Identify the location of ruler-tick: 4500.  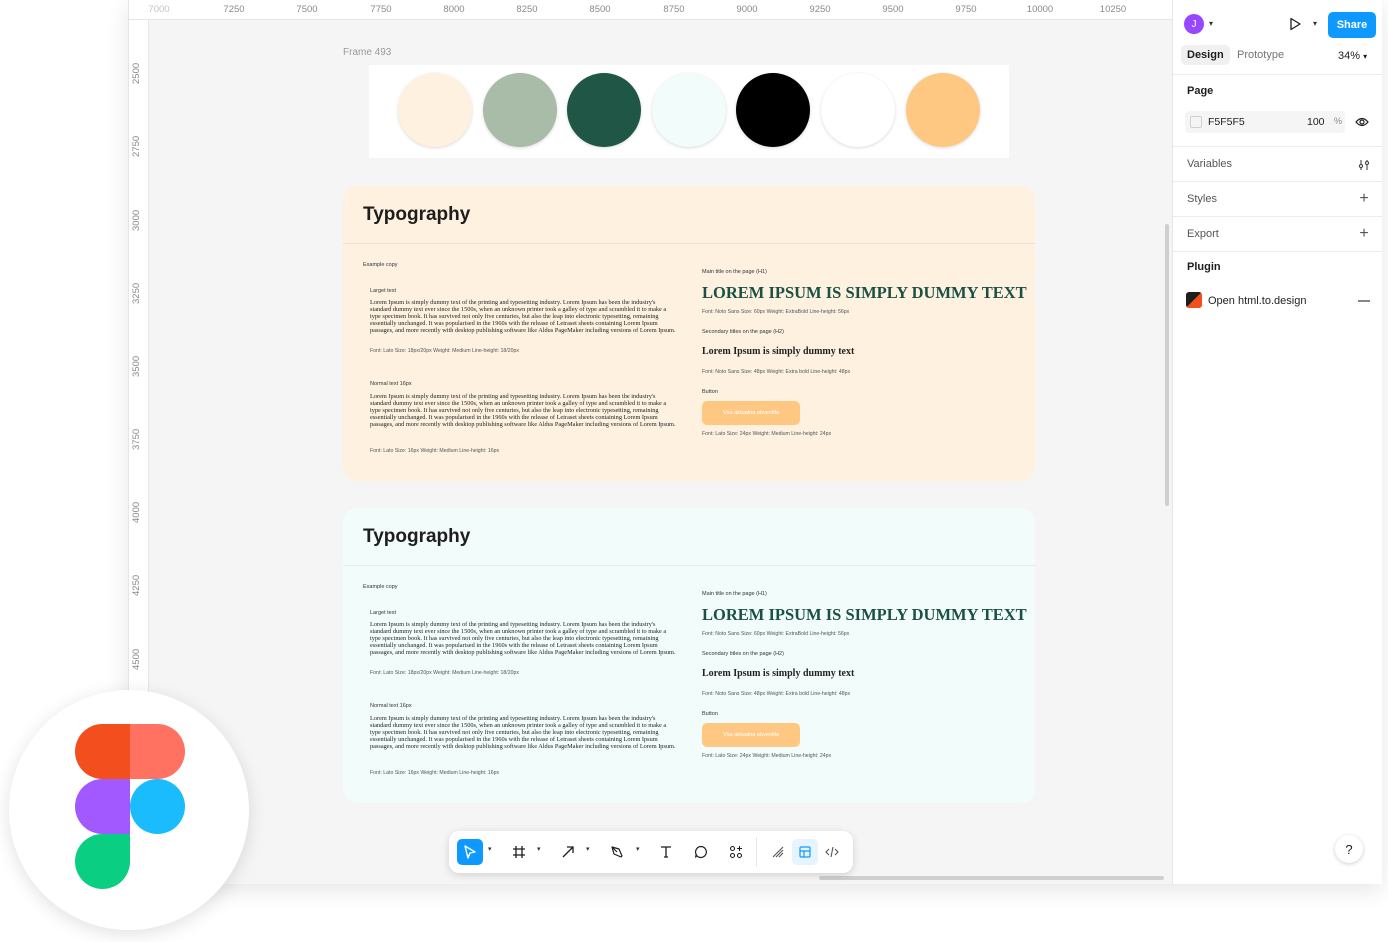
(136, 659).